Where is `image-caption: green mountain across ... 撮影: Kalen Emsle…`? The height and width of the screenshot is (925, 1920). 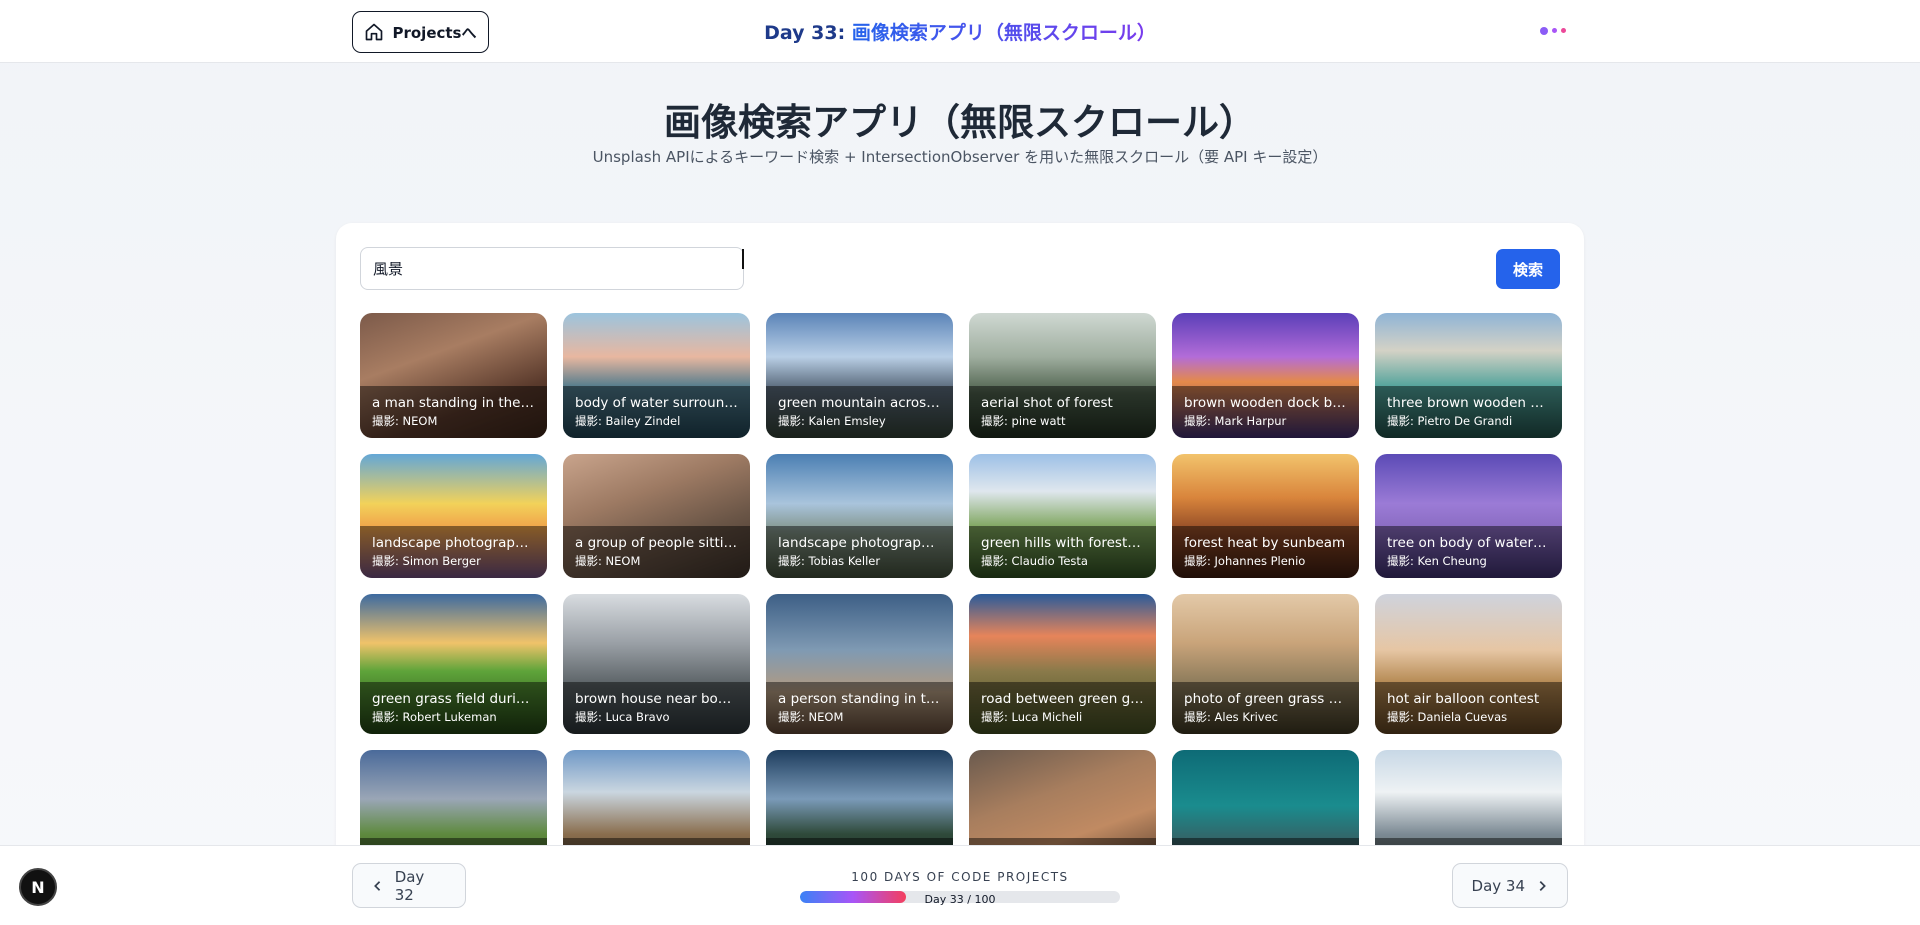 image-caption: green mountain across ... 撮影: Kalen Emsle… is located at coordinates (859, 412).